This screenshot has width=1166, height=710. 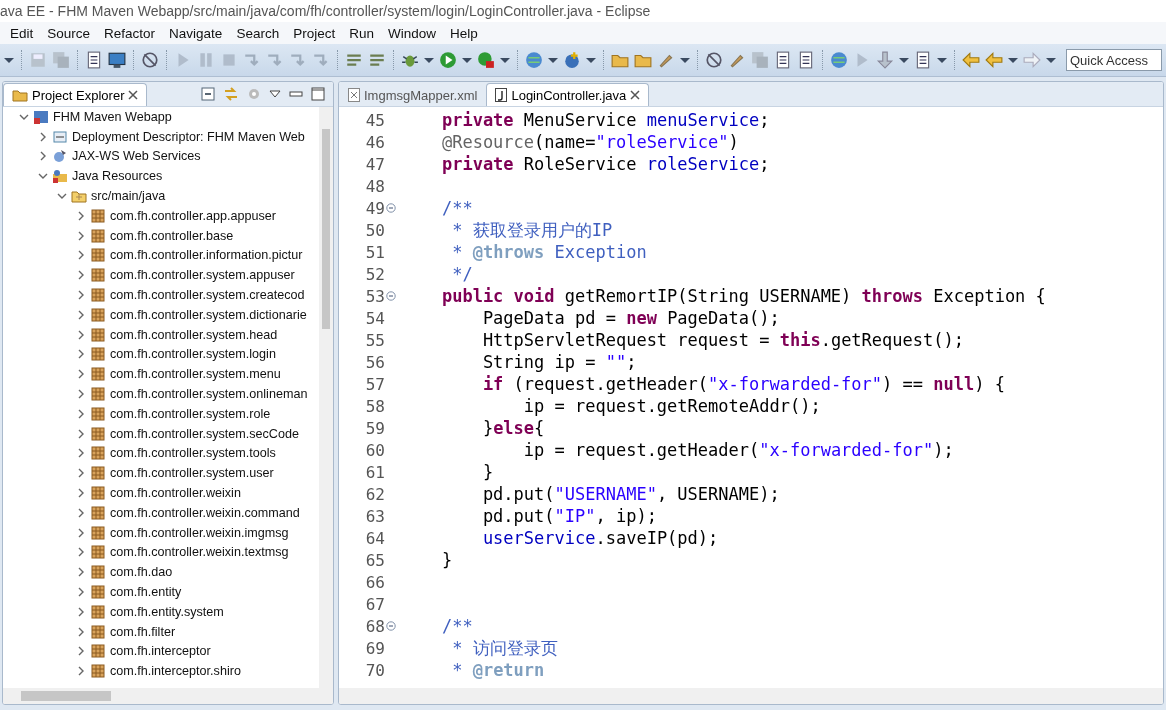 What do you see at coordinates (172, 235) in the screenshot?
I see `tree-item: com.fh.controller.base` at bounding box center [172, 235].